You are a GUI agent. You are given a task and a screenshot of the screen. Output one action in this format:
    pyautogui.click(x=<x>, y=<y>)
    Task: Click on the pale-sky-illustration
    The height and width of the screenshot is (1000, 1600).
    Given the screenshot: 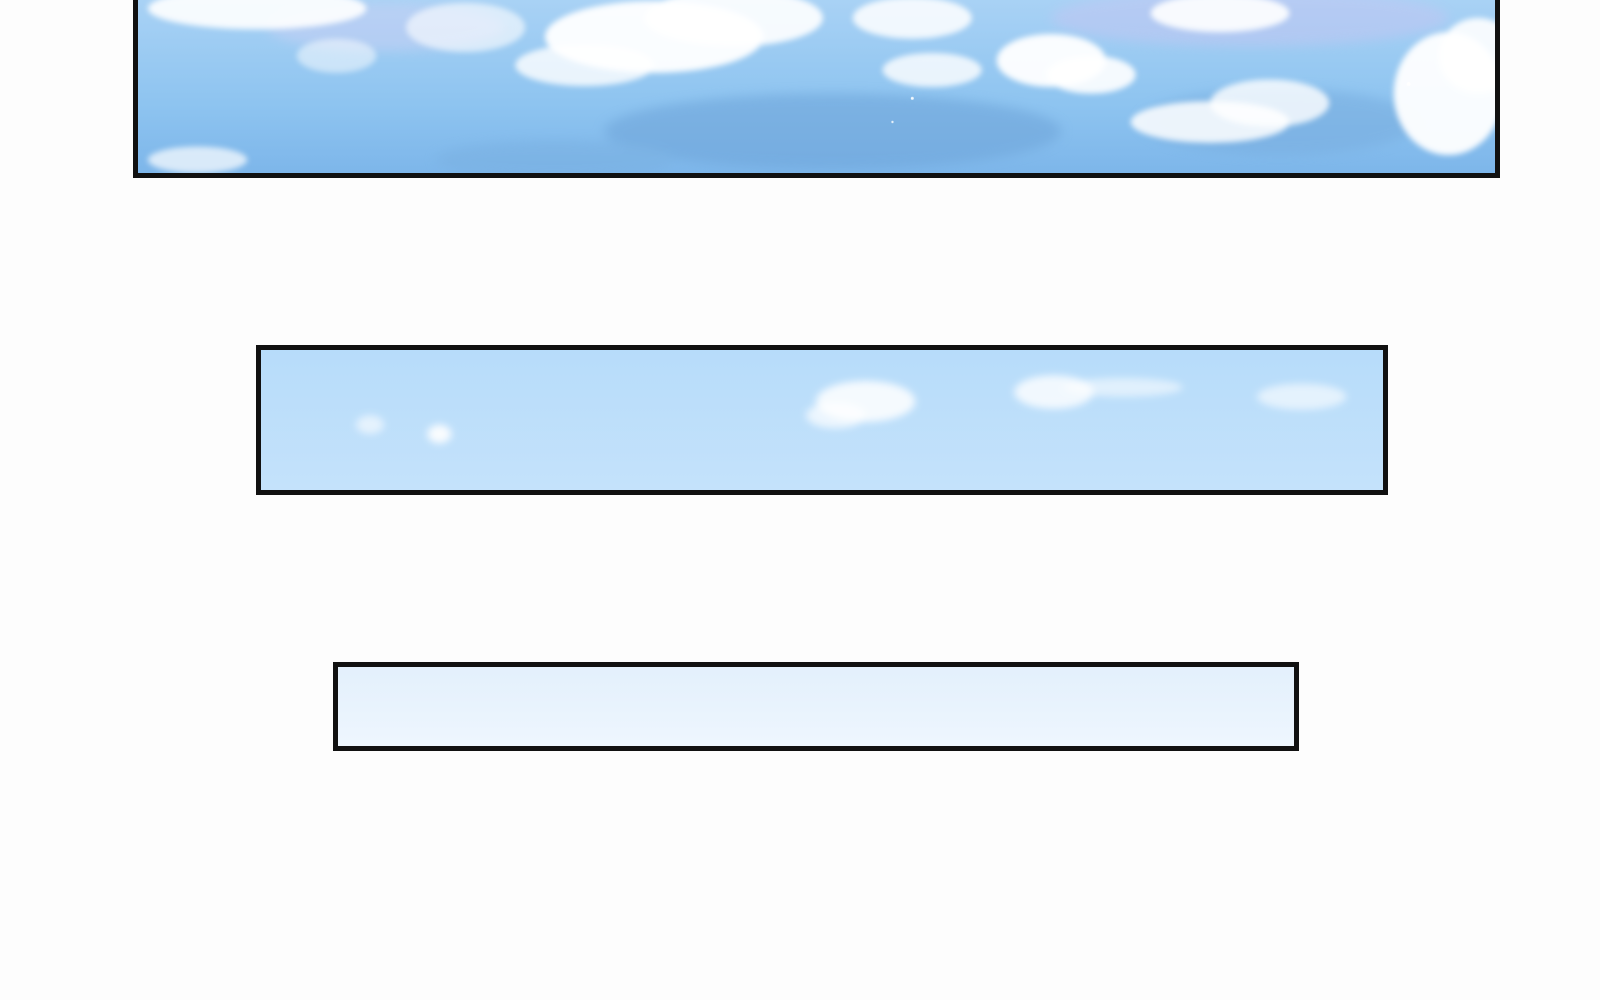 What is the action you would take?
    pyautogui.click(x=822, y=420)
    